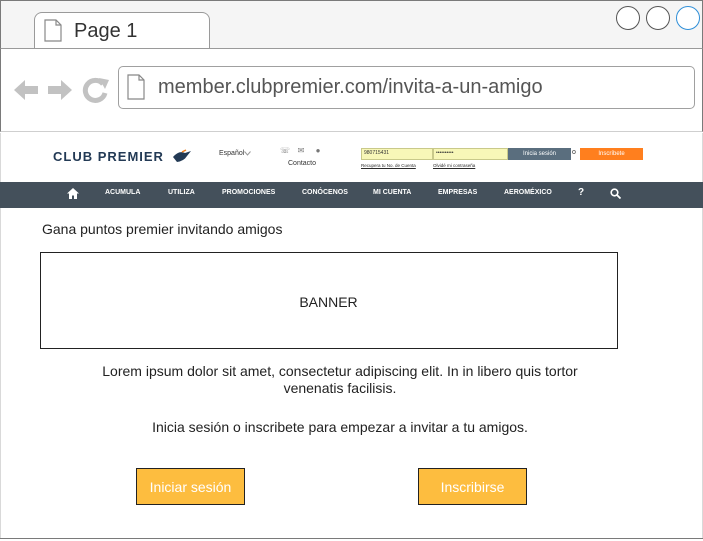 The width and height of the screenshot is (703, 541). I want to click on club-premier-logo: CLUB PREMIER, so click(108, 156).